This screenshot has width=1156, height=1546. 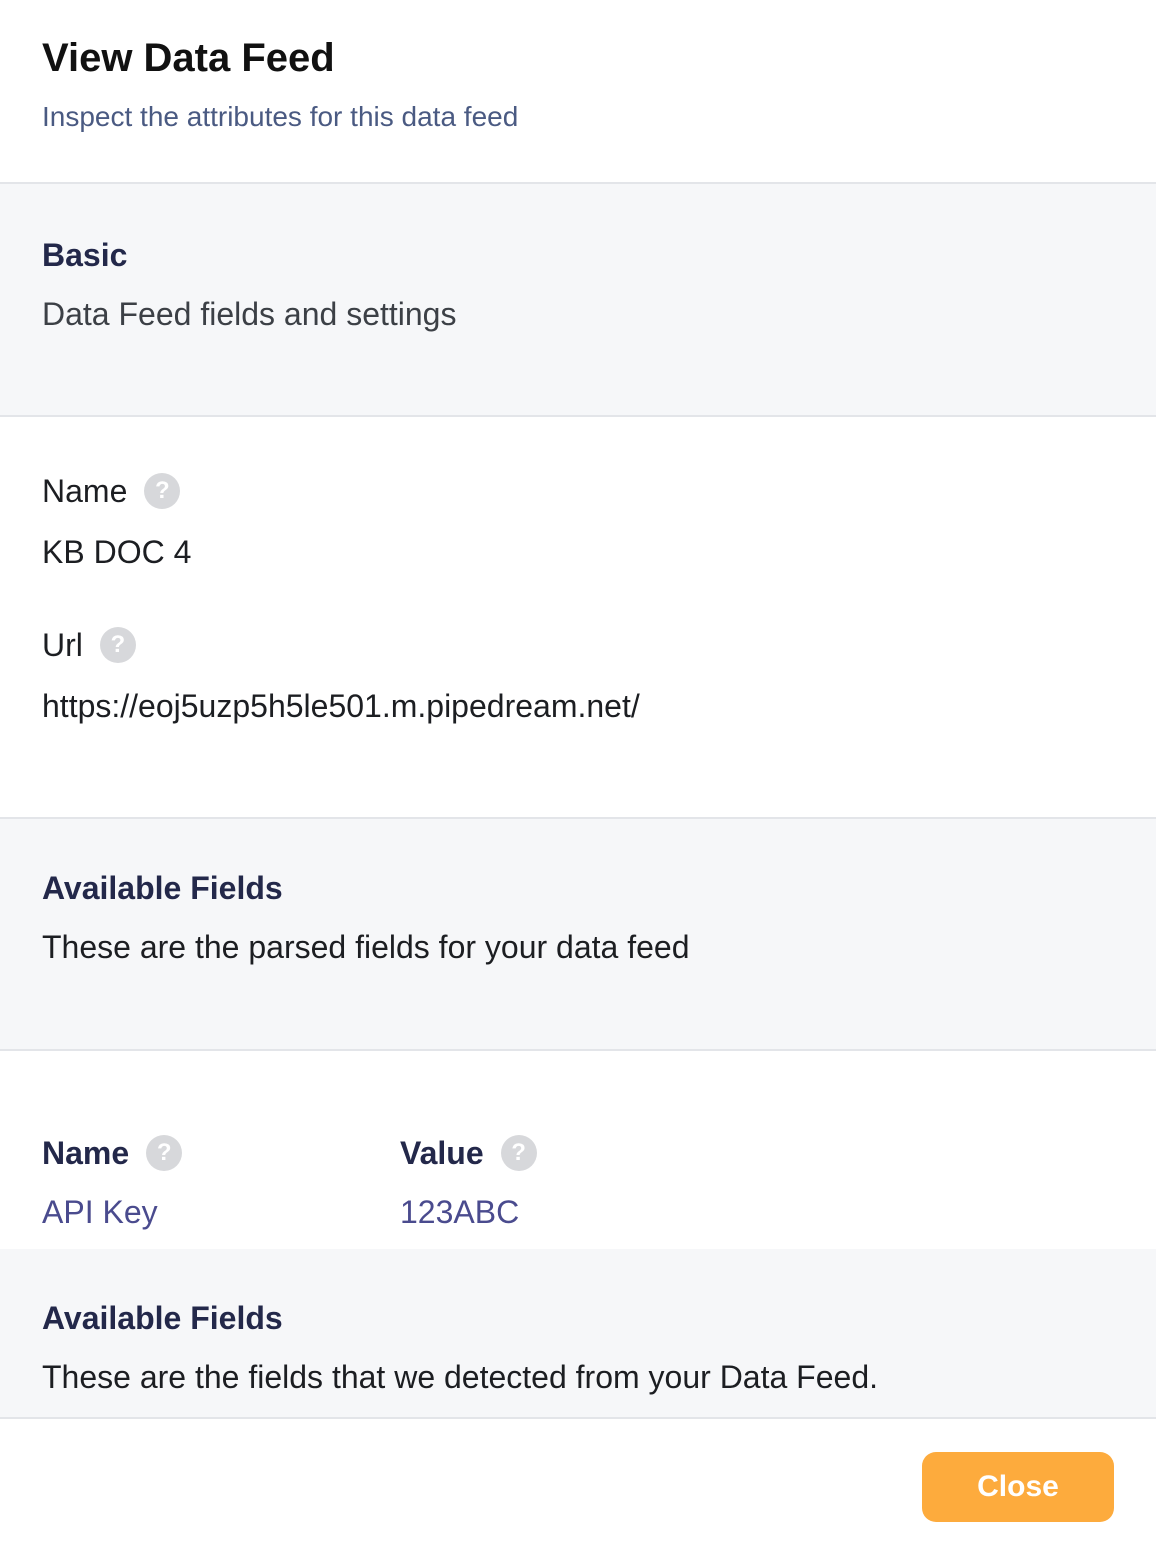 What do you see at coordinates (518, 1153) in the screenshot?
I see `value-column-help-icon: ?` at bounding box center [518, 1153].